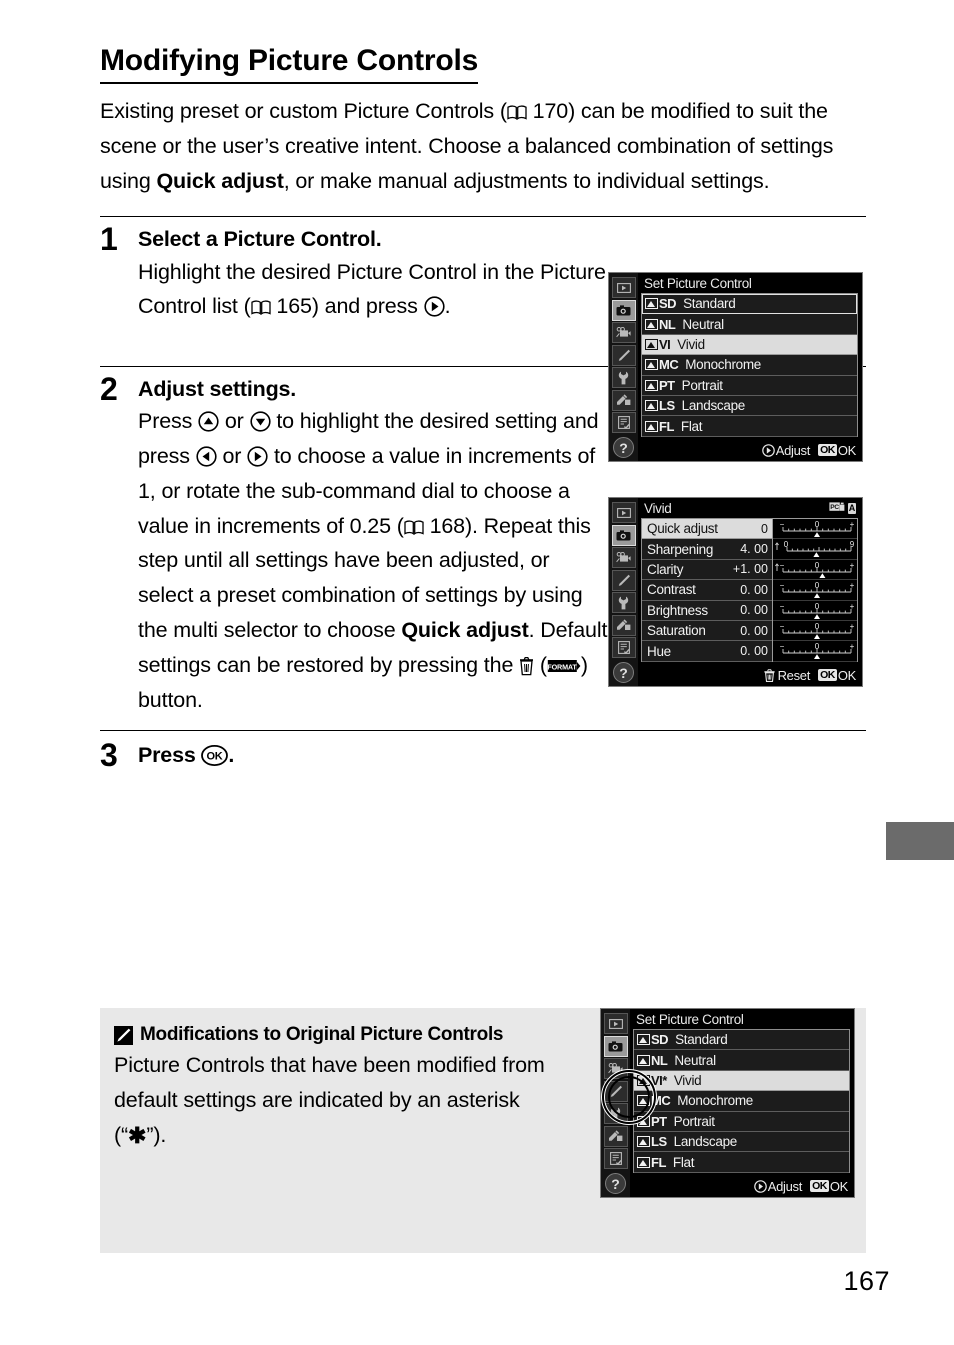 This screenshot has width=954, height=1345. What do you see at coordinates (109, 754) in the screenshot?
I see `step-3-number: 3` at bounding box center [109, 754].